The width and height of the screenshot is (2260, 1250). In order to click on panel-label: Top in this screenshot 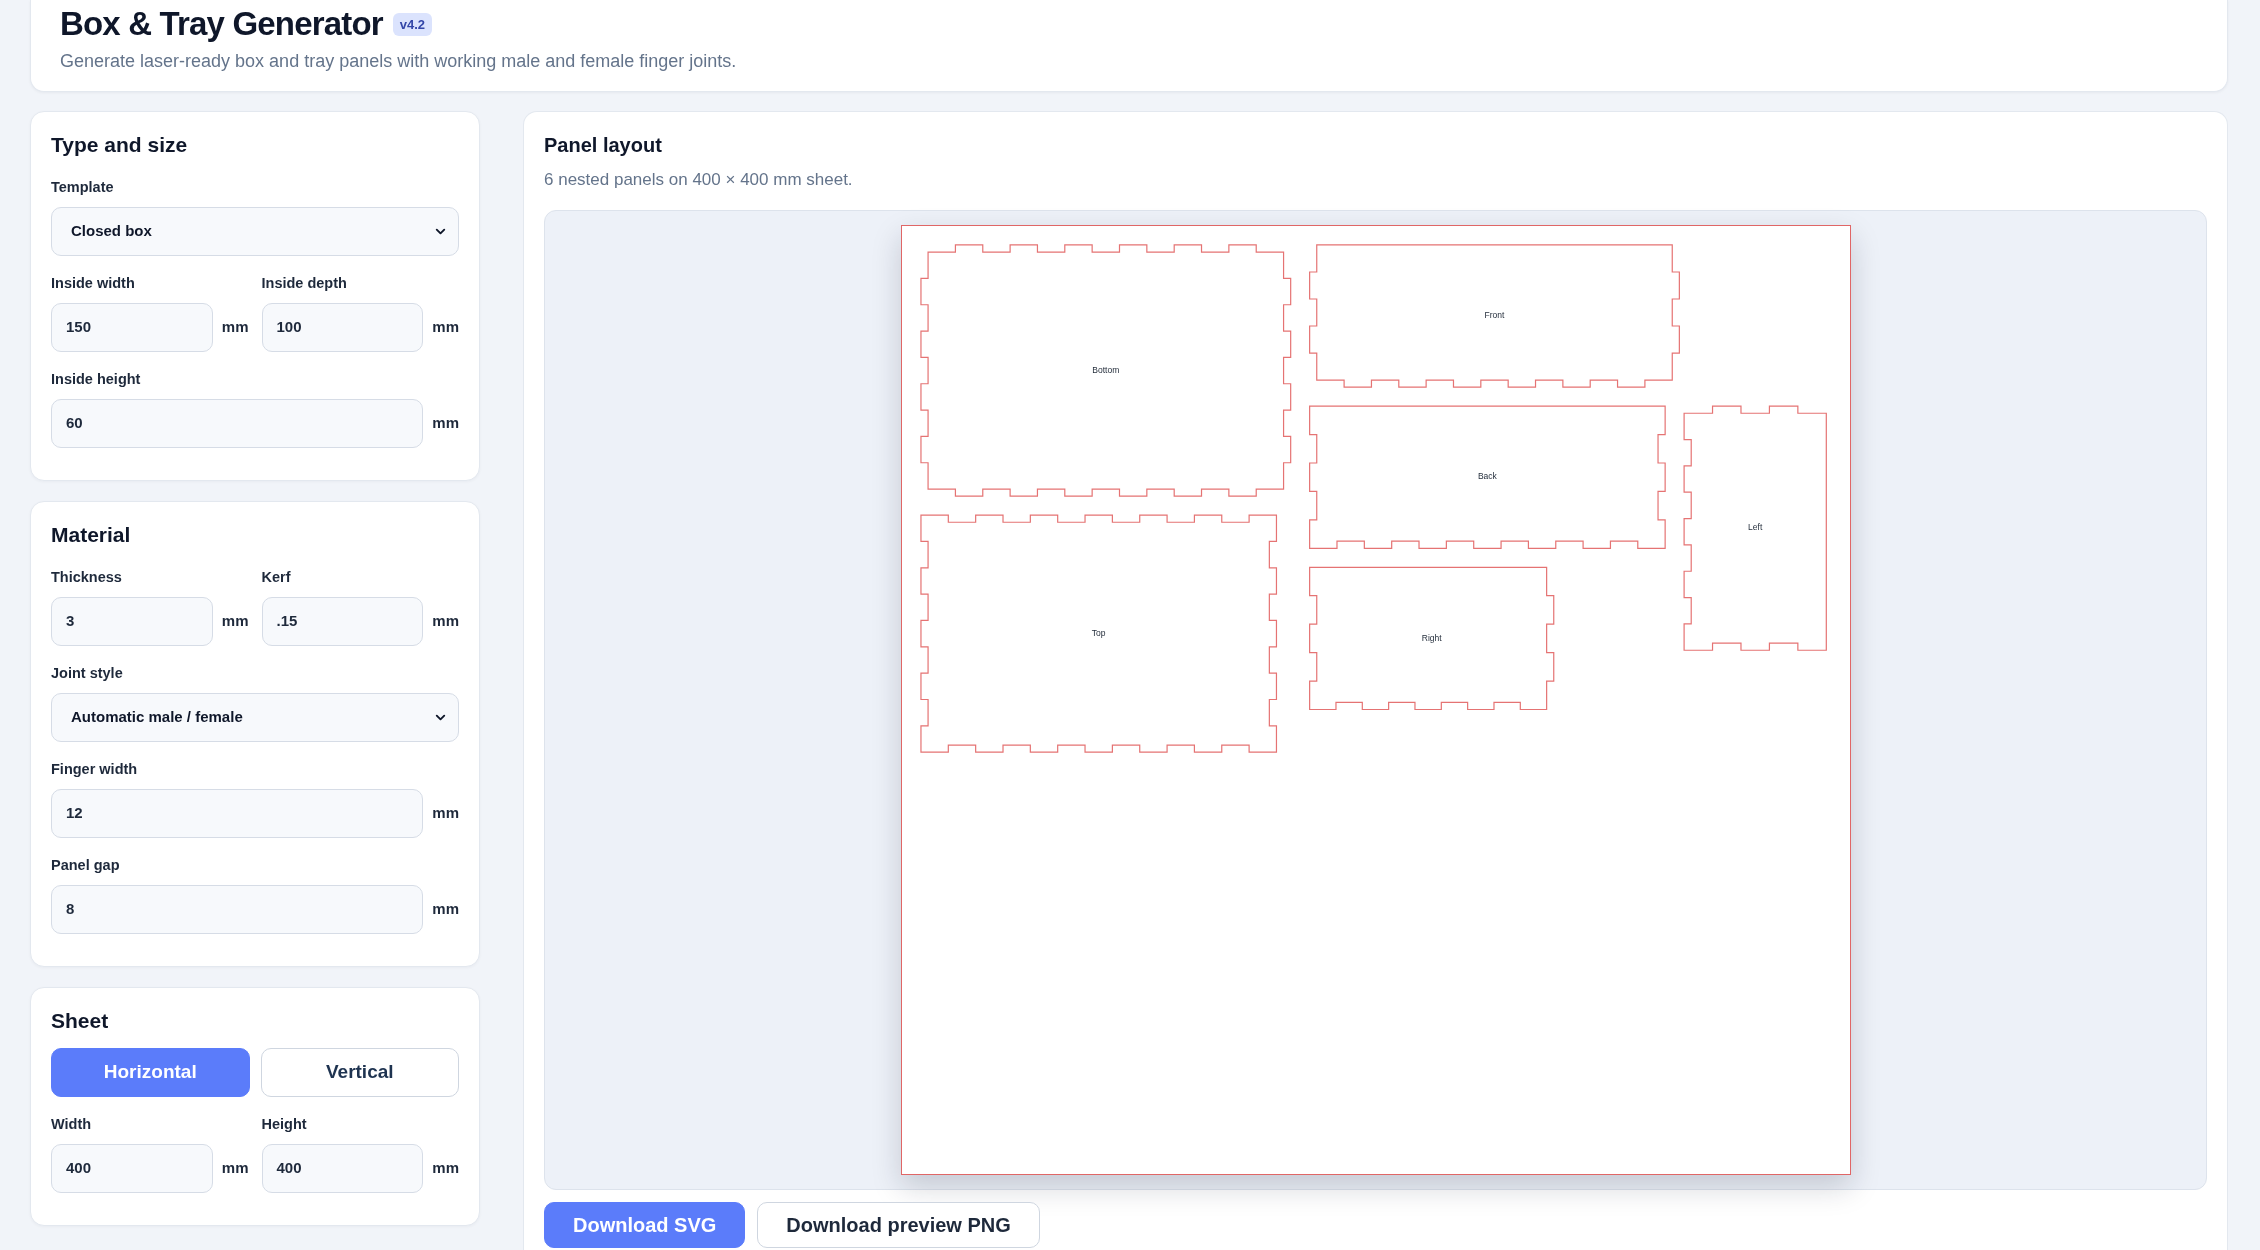, I will do `click(1098, 632)`.